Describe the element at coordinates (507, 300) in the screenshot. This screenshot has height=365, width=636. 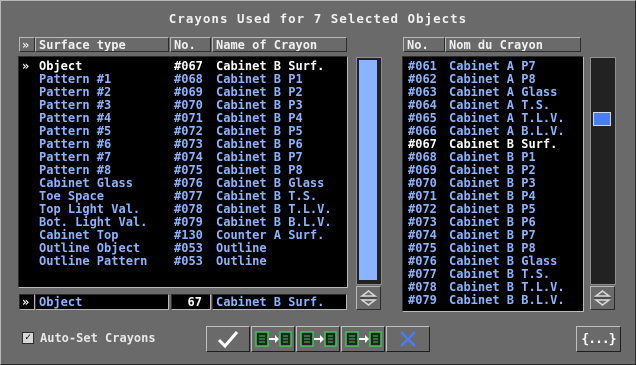
I see `crayon-name-cell: Cabinet B B.L.V.` at that location.